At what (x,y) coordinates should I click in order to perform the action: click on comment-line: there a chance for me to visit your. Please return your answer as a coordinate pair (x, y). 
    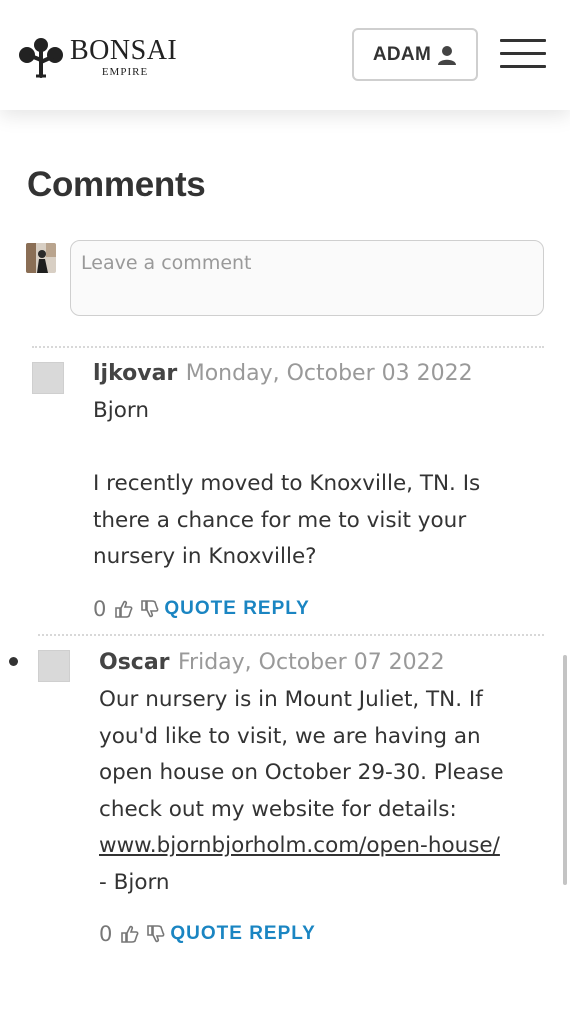
    Looking at the image, I should click on (280, 520).